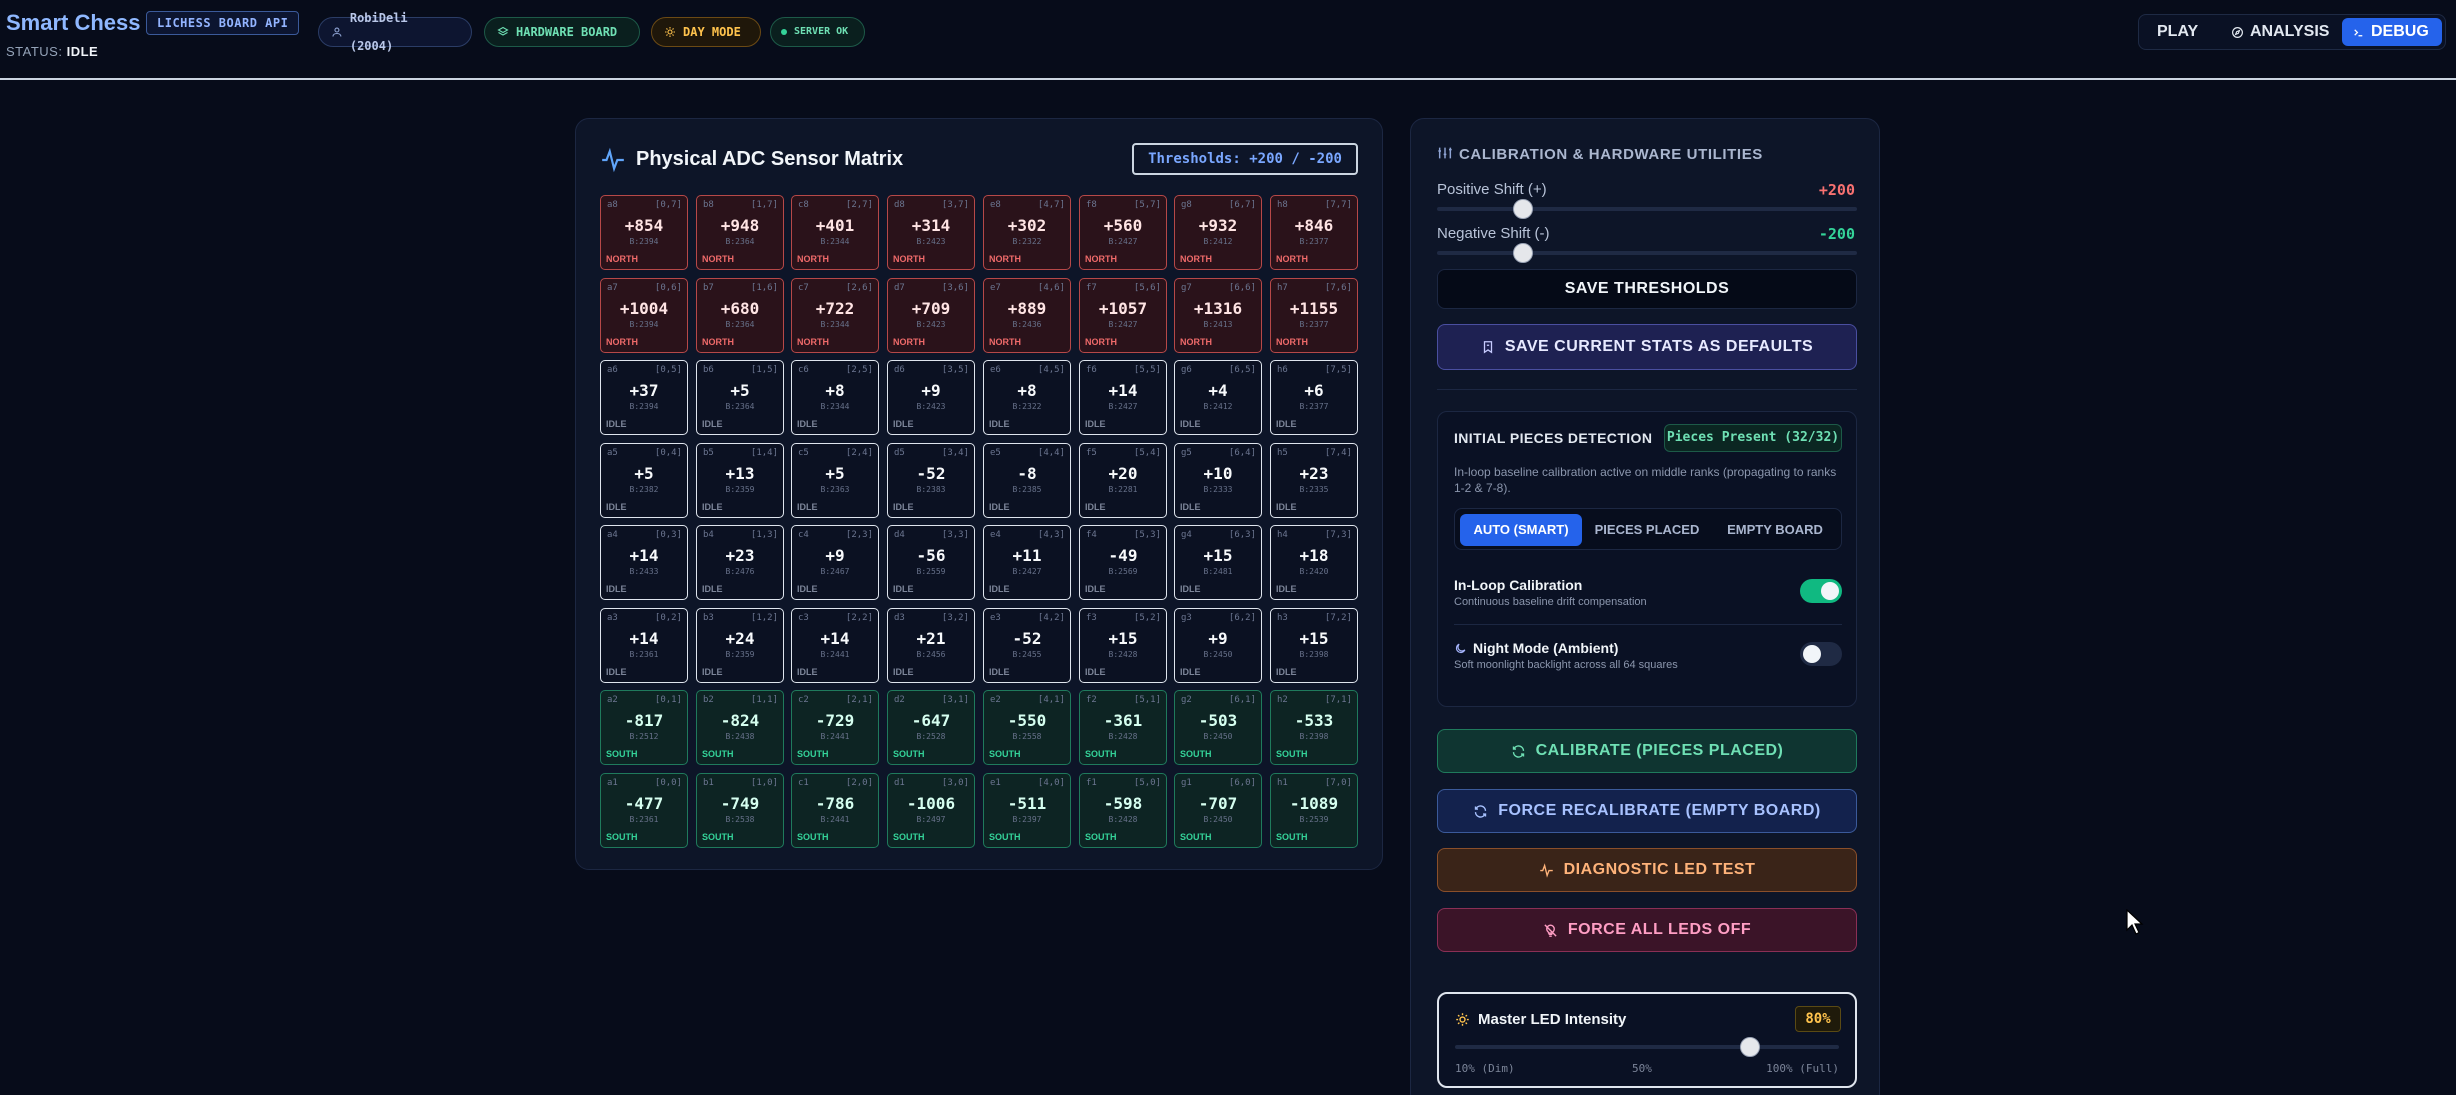 This screenshot has width=2456, height=1095. I want to click on hardware-board-pill: HARDWARE BOARD, so click(562, 32).